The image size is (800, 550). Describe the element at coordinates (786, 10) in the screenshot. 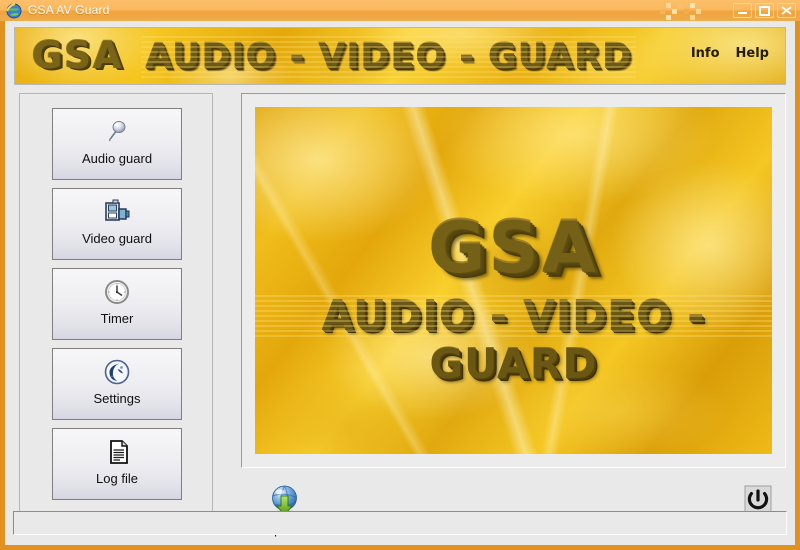

I see `close-window-button` at that location.